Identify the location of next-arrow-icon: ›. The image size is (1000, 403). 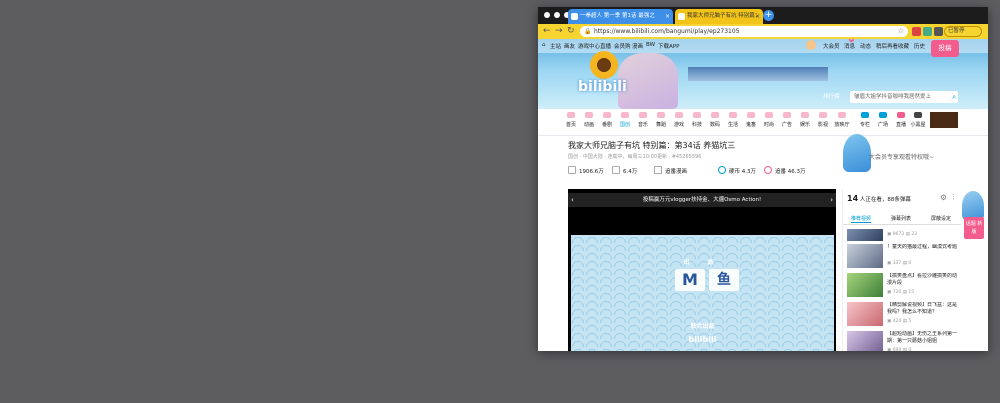
(831, 200).